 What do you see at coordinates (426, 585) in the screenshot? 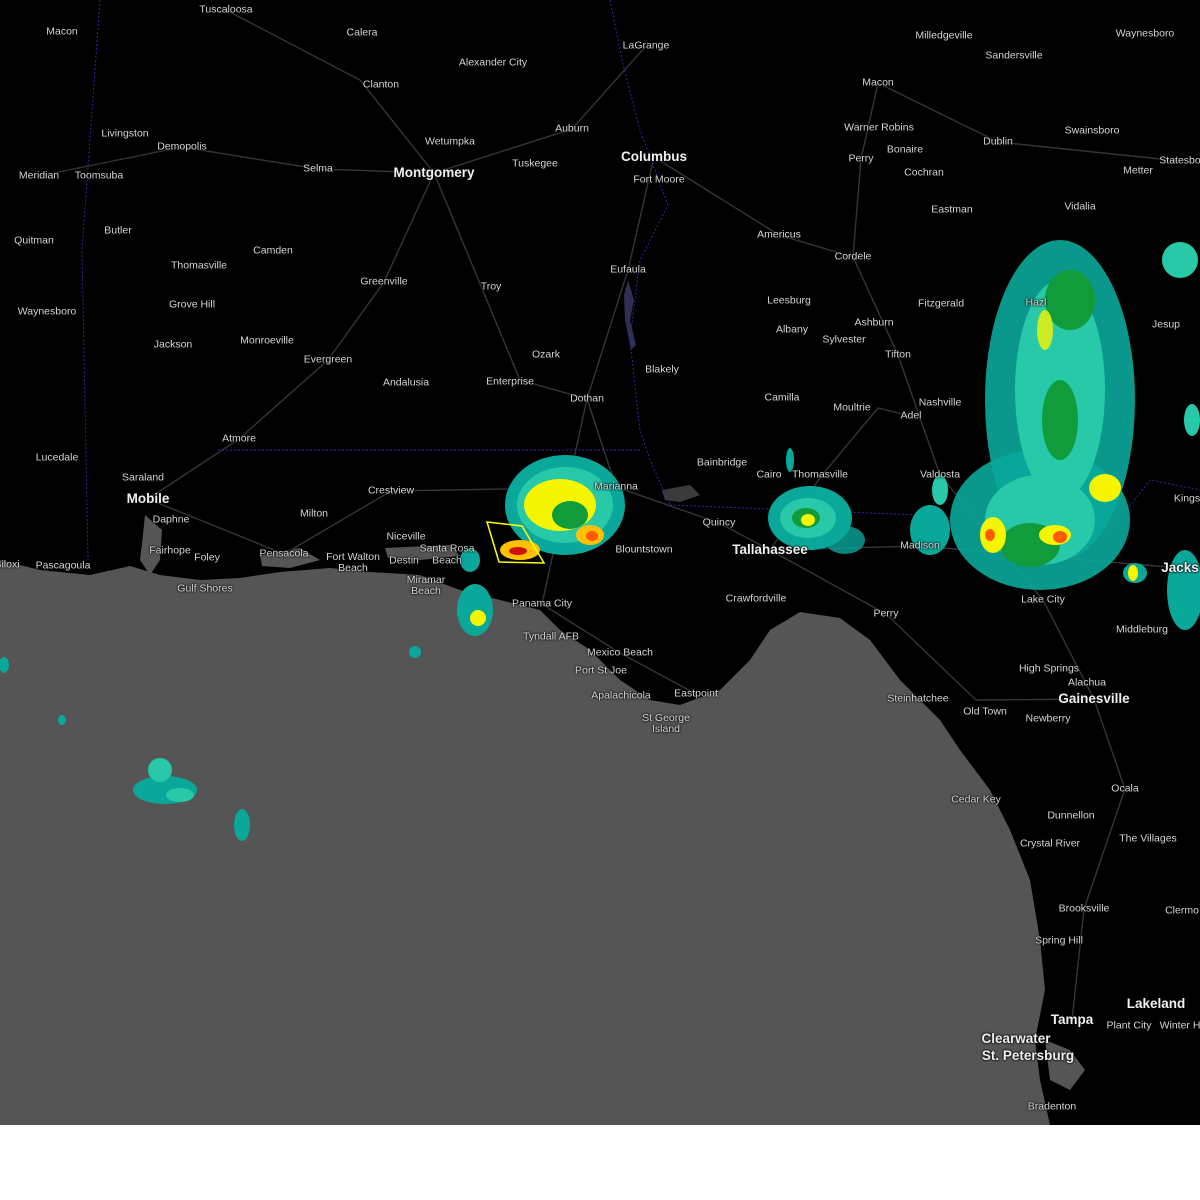
I see `city-label: Miramar Beach` at bounding box center [426, 585].